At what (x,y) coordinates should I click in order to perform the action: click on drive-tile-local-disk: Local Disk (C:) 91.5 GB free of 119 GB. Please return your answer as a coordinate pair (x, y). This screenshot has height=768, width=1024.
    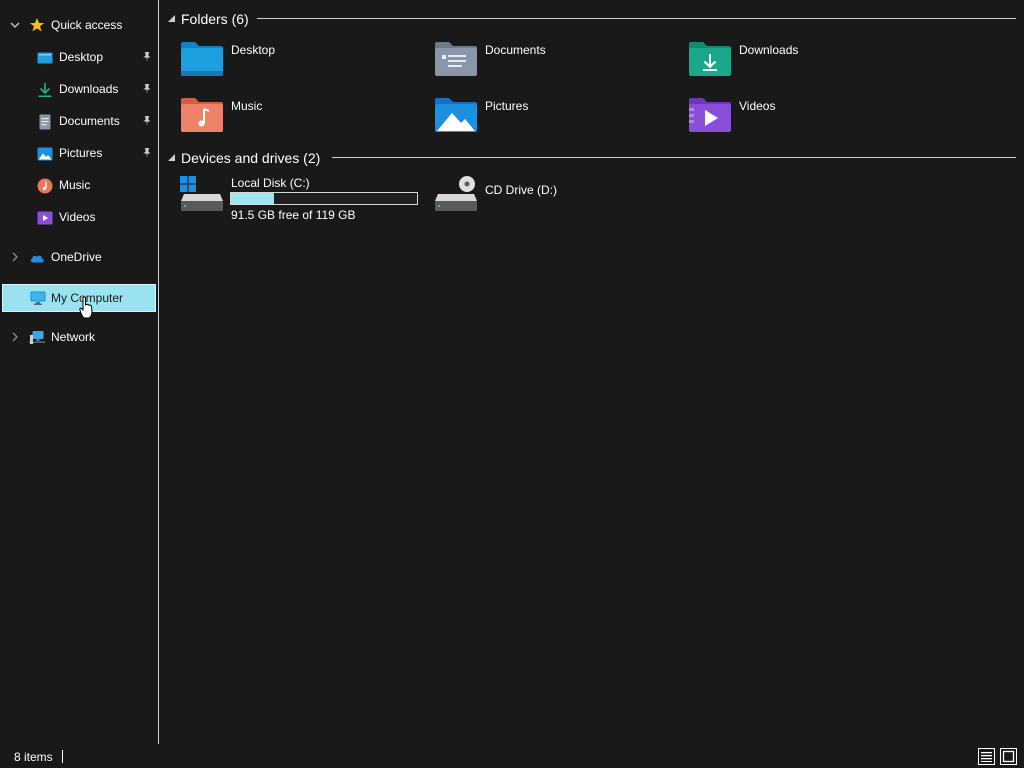
    Looking at the image, I should click on (295, 201).